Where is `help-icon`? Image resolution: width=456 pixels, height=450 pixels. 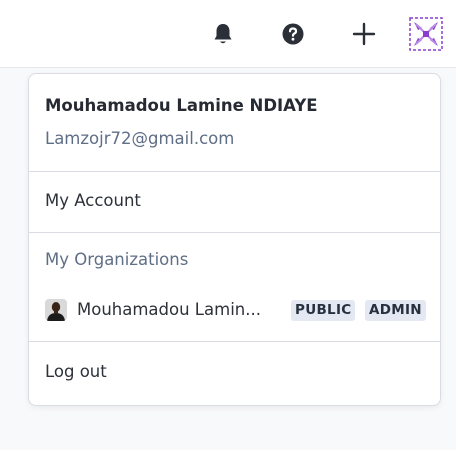 help-icon is located at coordinates (293, 34).